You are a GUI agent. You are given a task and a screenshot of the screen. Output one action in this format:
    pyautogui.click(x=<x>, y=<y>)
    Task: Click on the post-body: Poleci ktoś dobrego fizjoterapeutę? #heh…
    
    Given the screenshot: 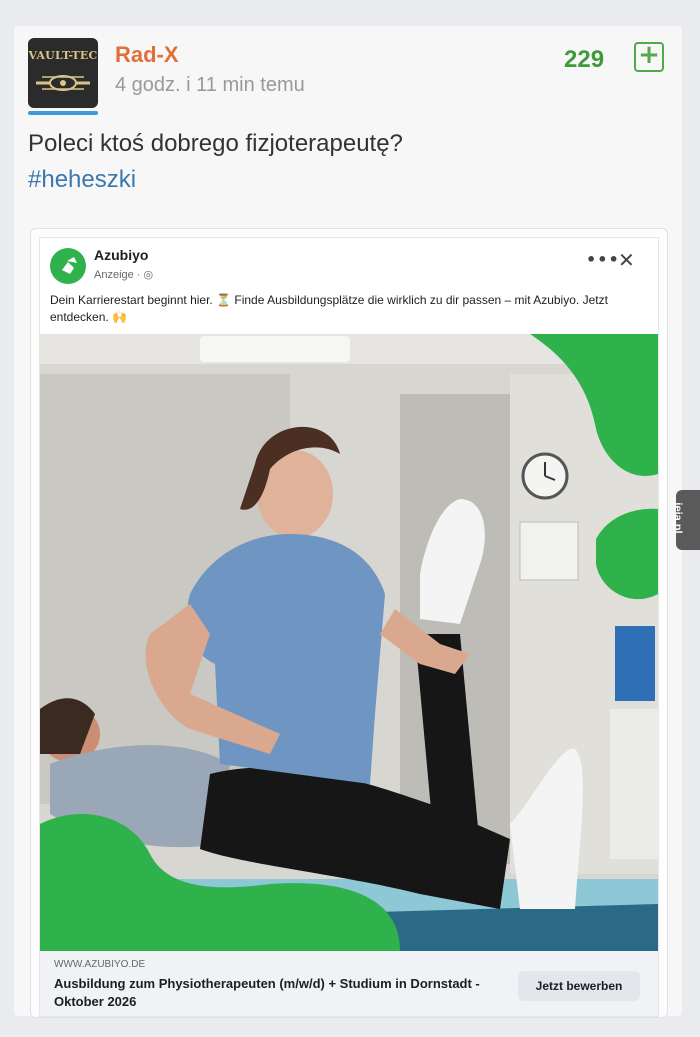 What is the action you would take?
    pyautogui.click(x=215, y=162)
    